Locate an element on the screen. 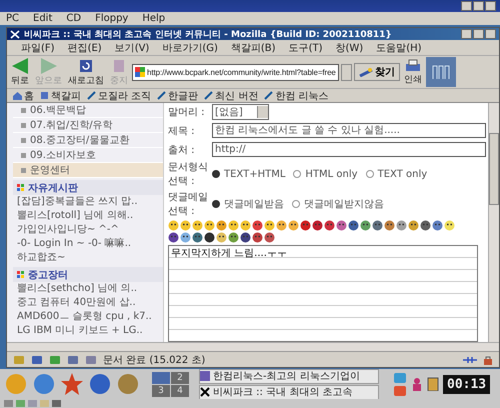 The width and height of the screenshot is (500, 408). toolbar-button: 뒤로 is located at coordinates (20, 72).